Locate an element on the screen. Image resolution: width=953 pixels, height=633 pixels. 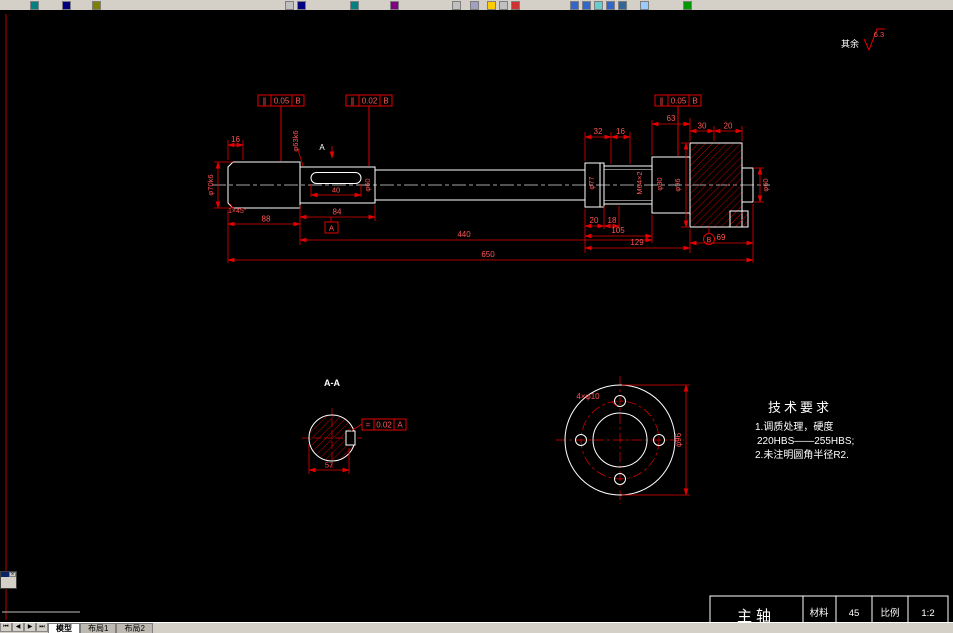
properties-icon is located at coordinates (474, 5).